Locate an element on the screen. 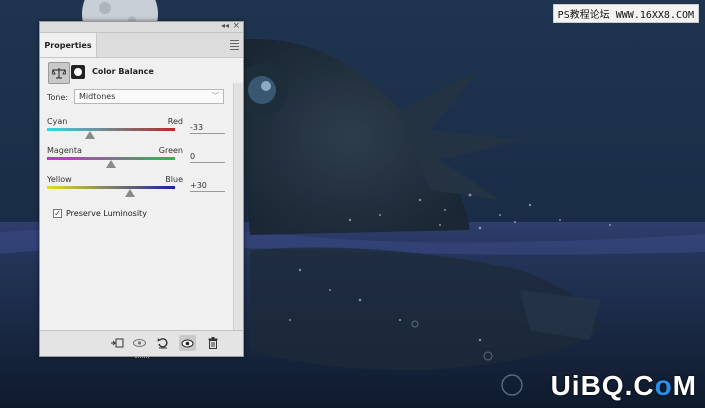 This screenshot has height=408, width=705. panel-menu-icon is located at coordinates (234, 45).